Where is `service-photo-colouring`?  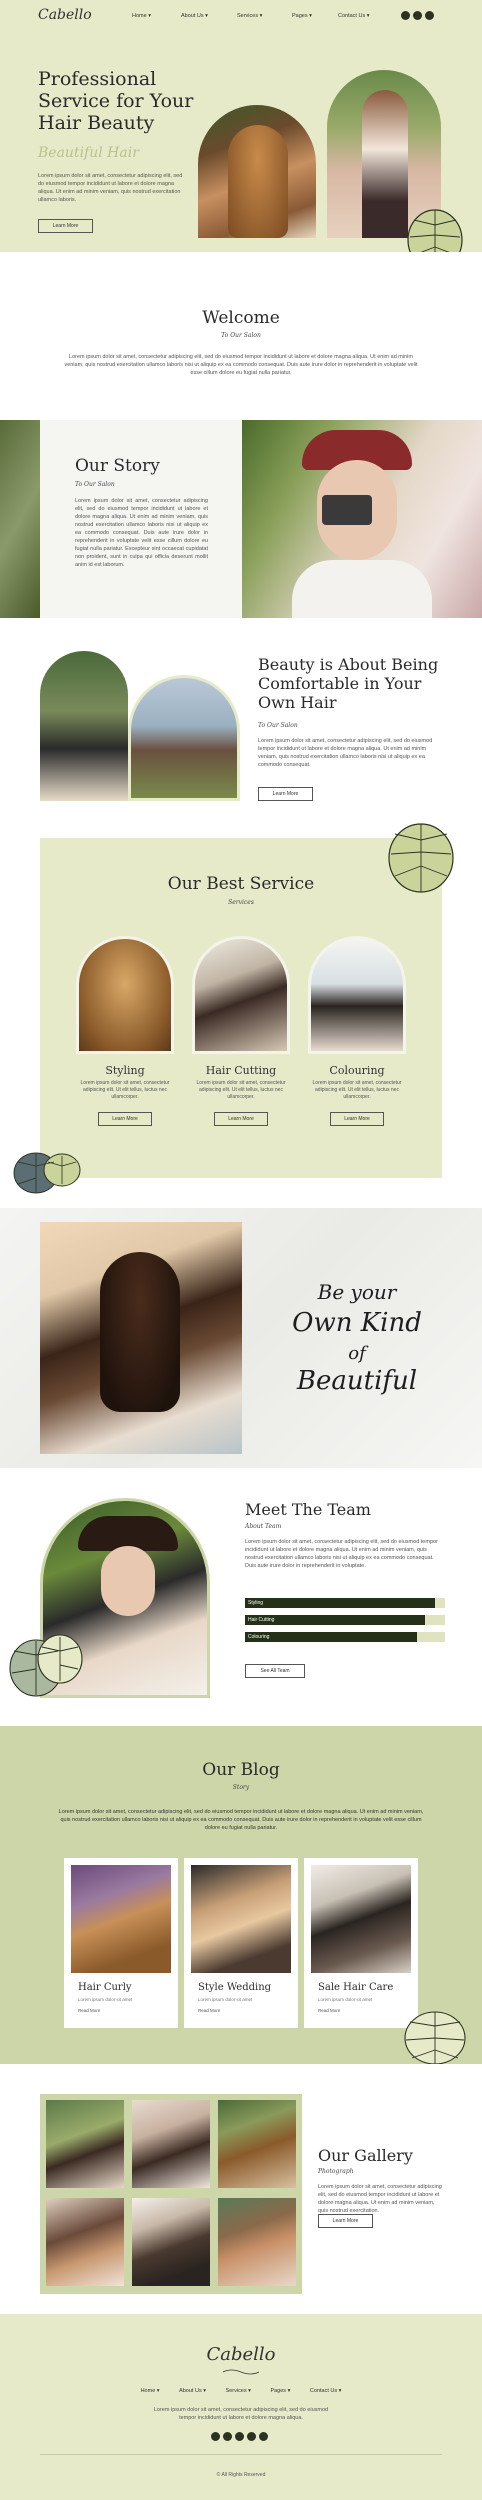 service-photo-colouring is located at coordinates (357, 995).